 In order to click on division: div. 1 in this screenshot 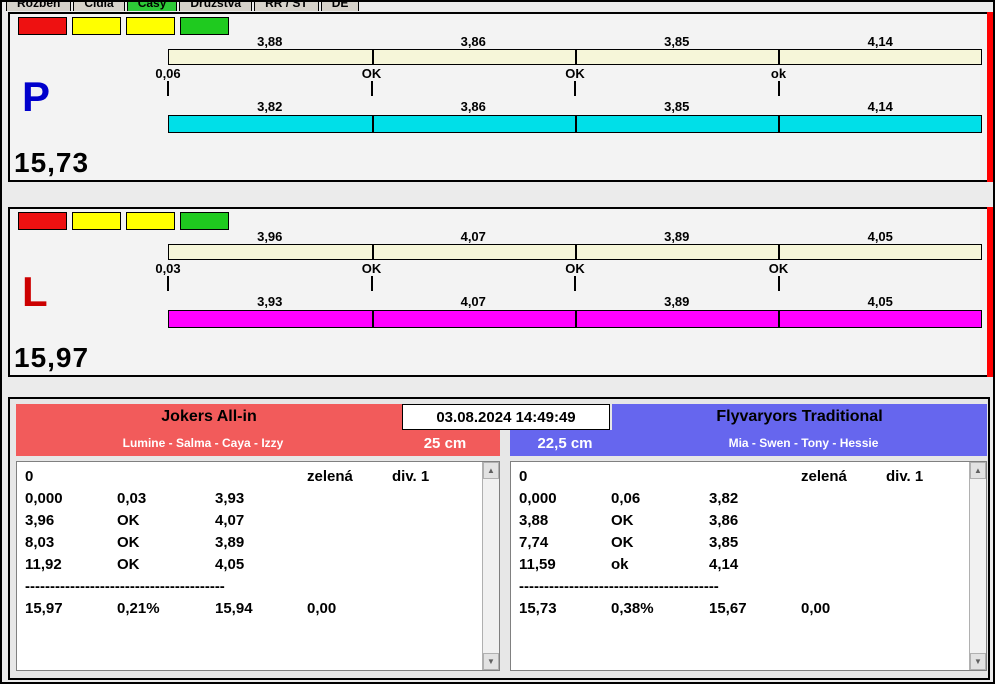, I will do `click(411, 476)`.